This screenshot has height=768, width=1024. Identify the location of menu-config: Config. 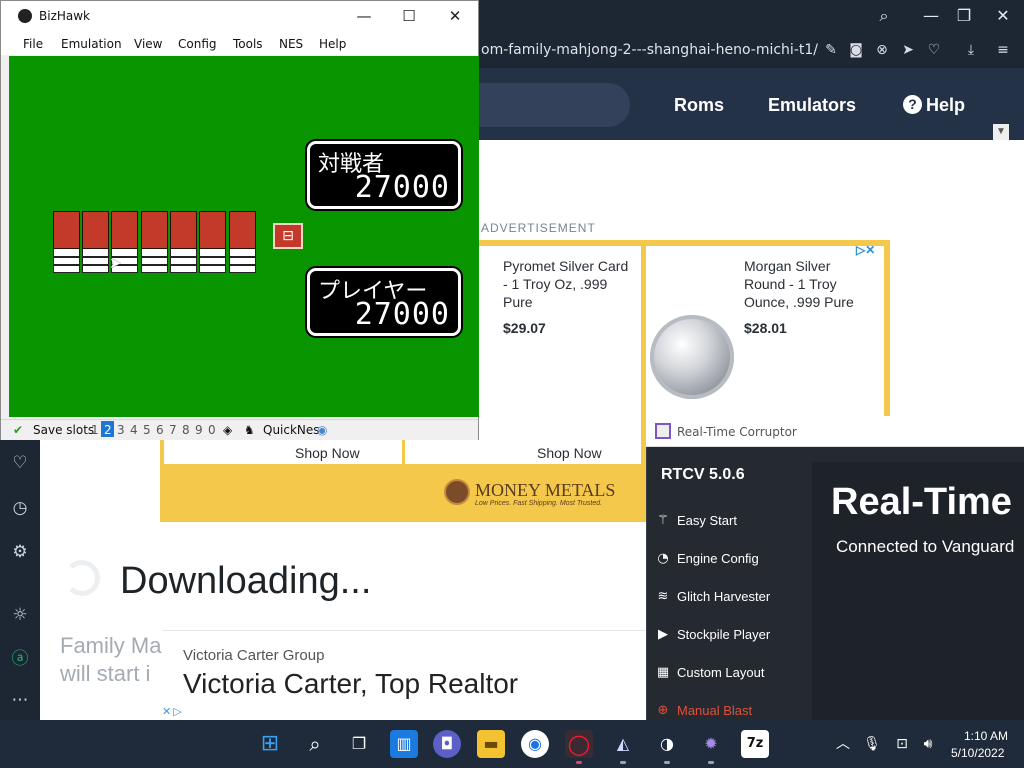
(197, 44).